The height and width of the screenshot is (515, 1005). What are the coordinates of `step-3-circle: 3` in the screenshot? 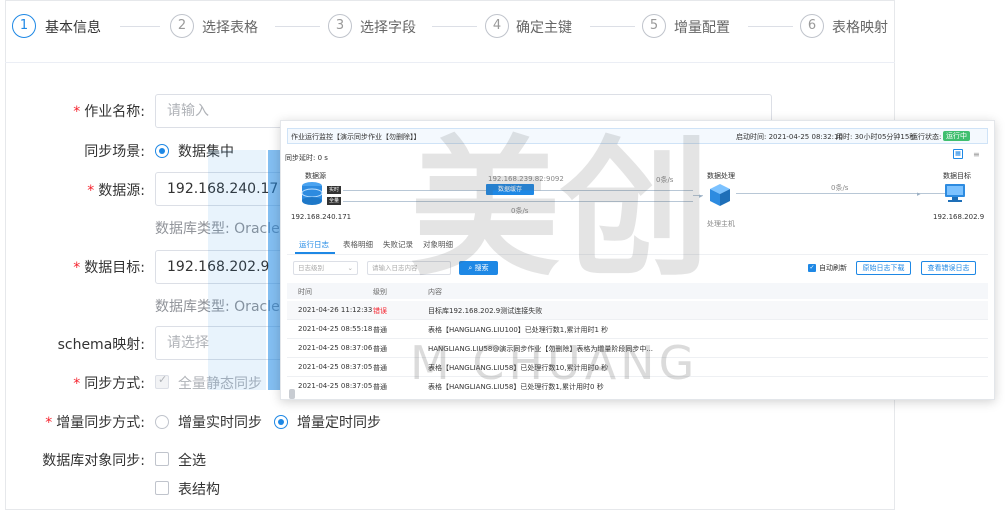 It's located at (340, 26).